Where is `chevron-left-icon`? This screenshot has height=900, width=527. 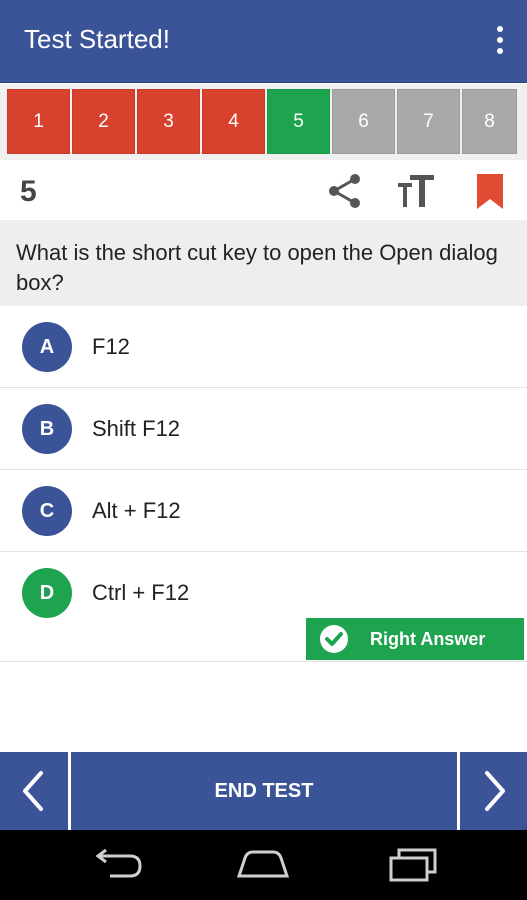 chevron-left-icon is located at coordinates (33, 791).